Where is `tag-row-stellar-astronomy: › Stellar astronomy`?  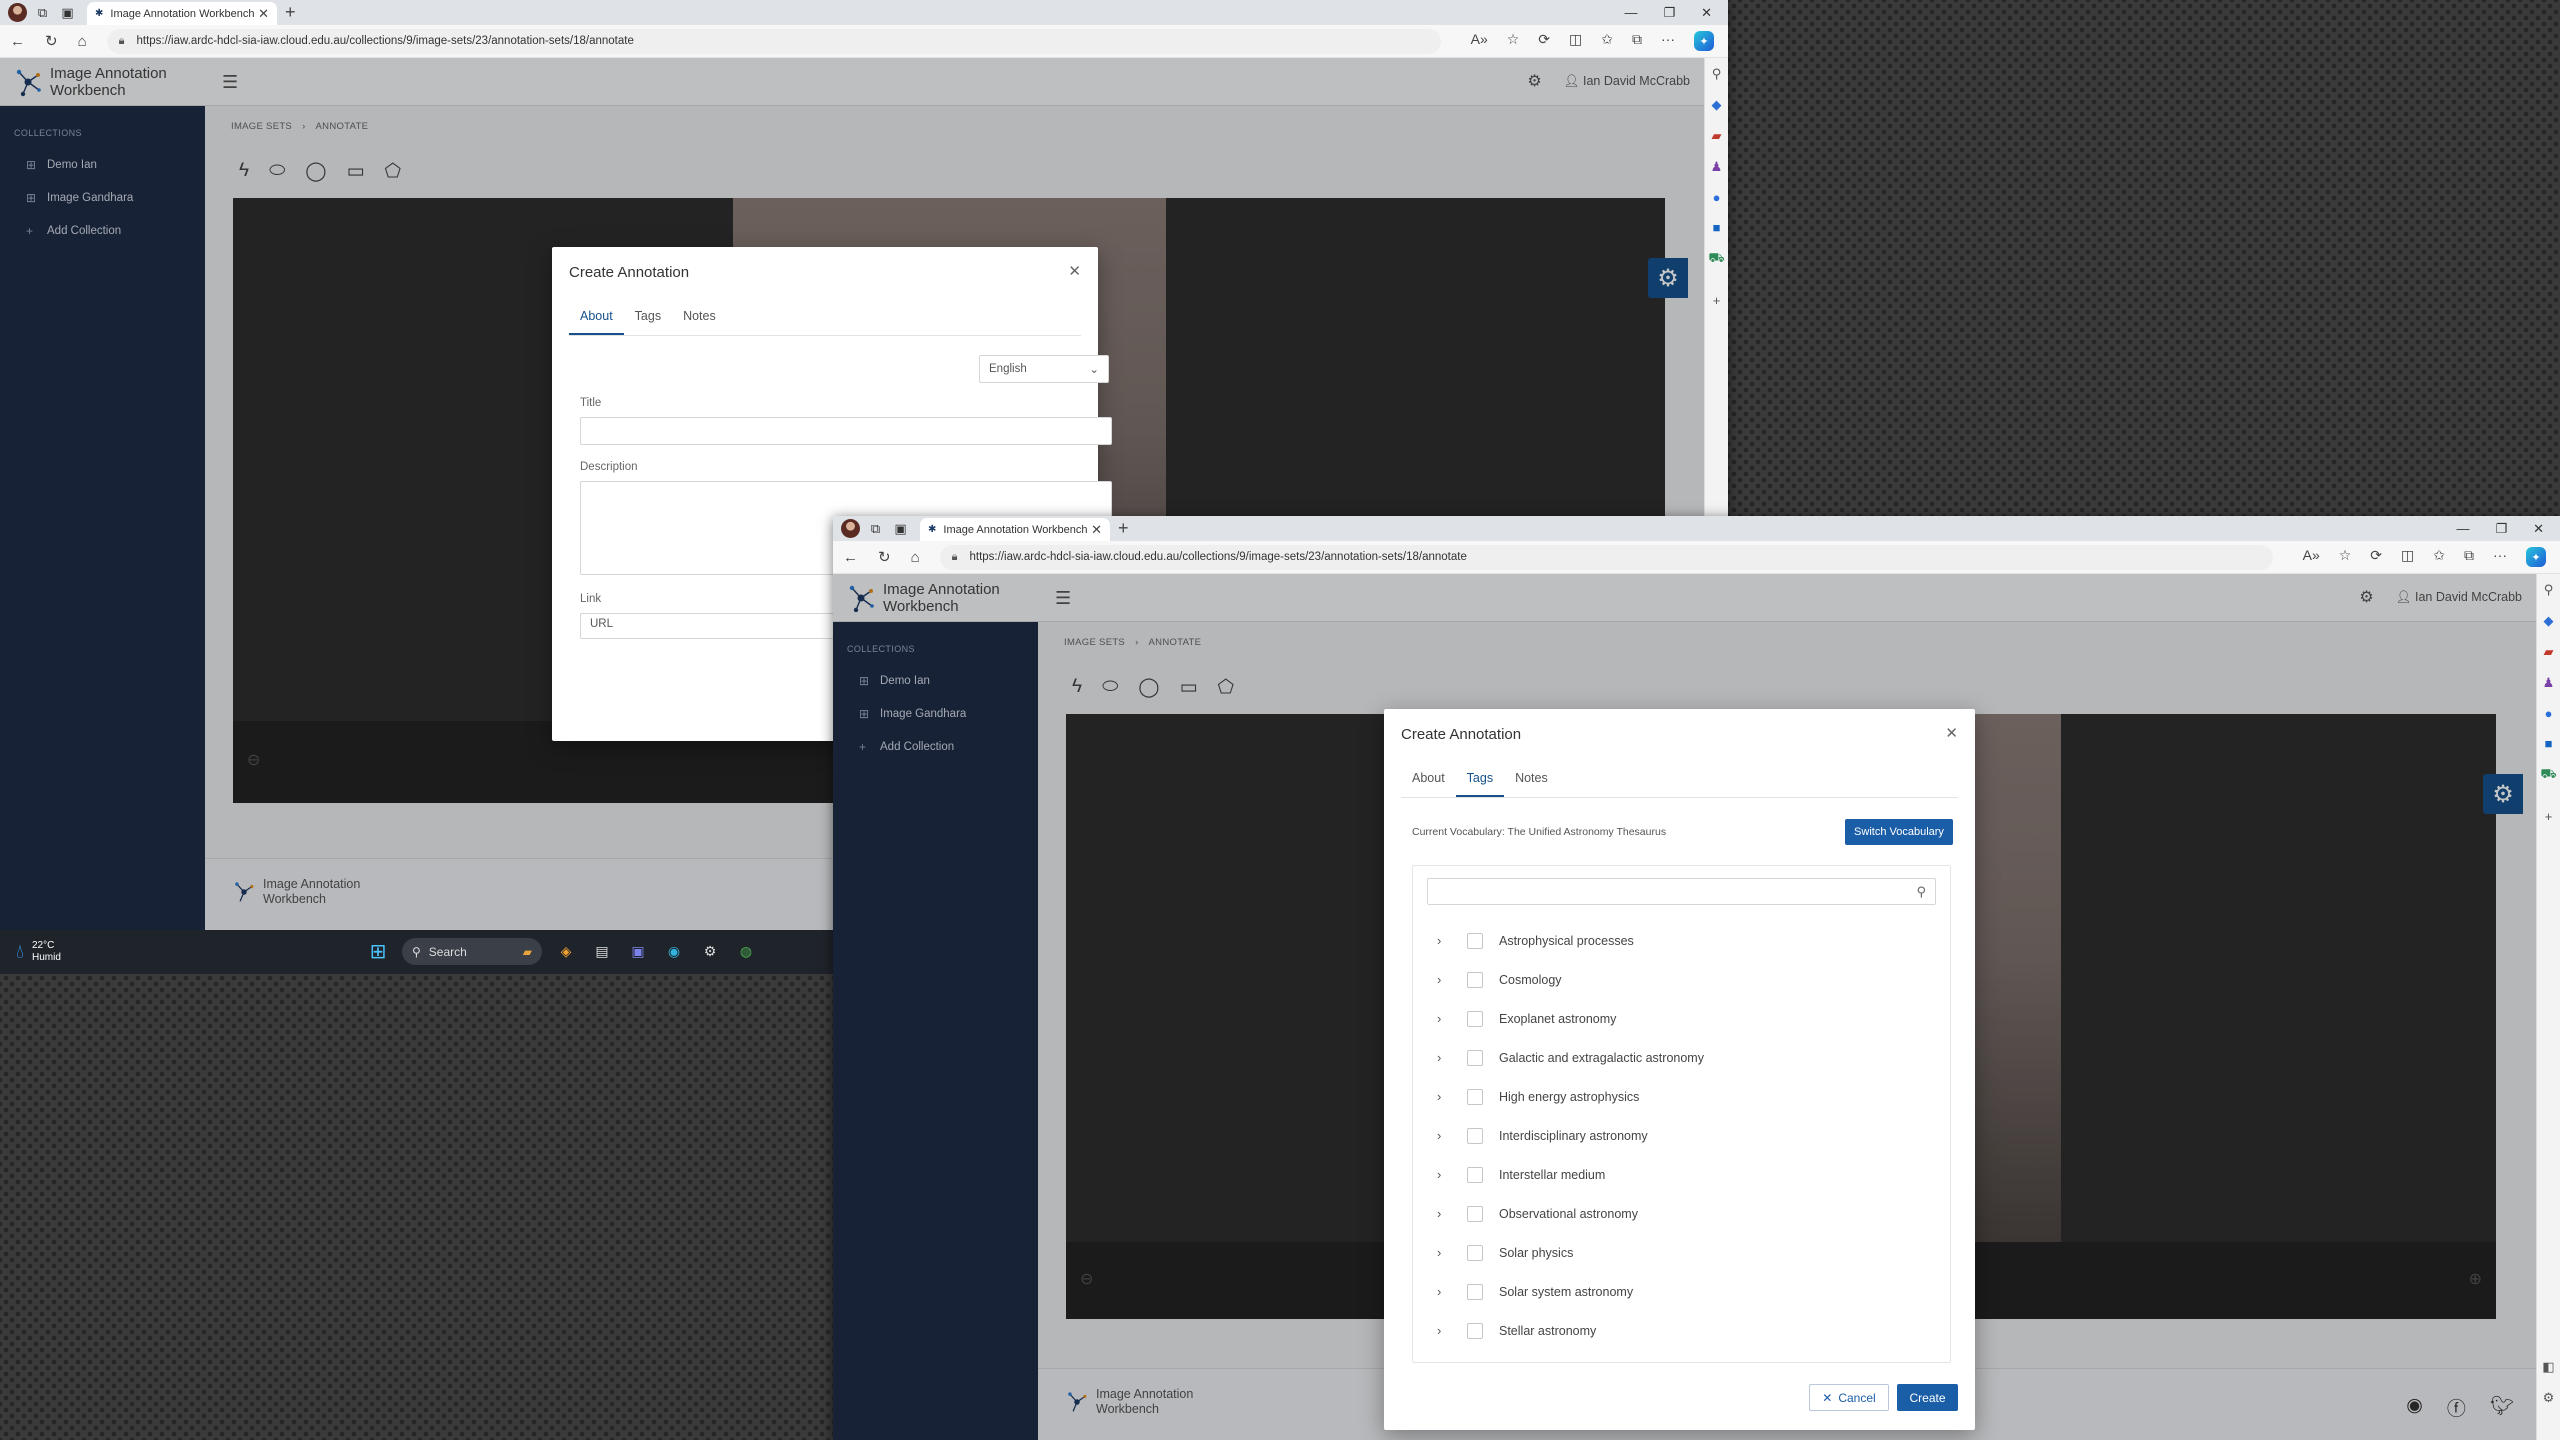 tag-row-stellar-astronomy: › Stellar astronomy is located at coordinates (1516, 1330).